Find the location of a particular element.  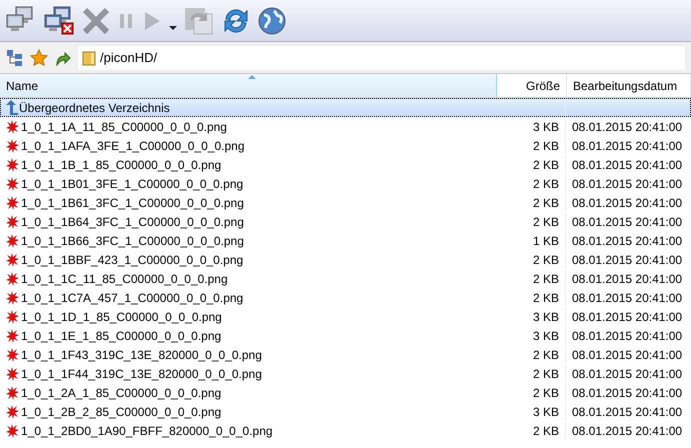

file-name: 1_0_1_1C7A_457_1_C00000_0_0_0.png is located at coordinates (132, 298).